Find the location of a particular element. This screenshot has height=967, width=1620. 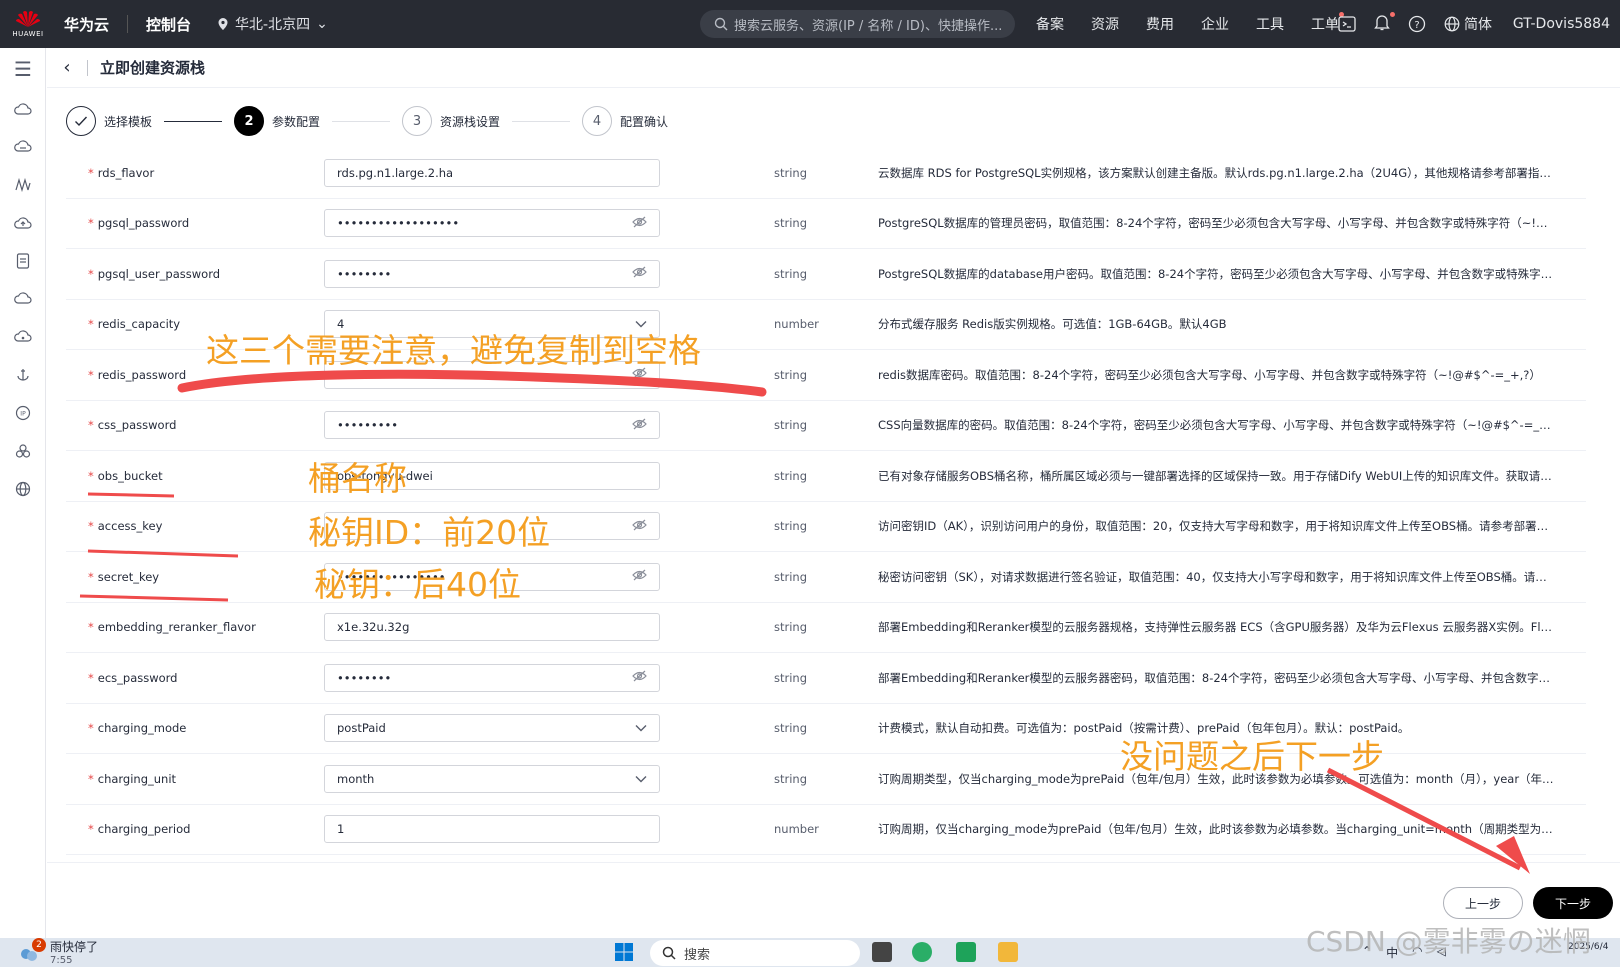

cloud-storage-icon is located at coordinates (23, 299).